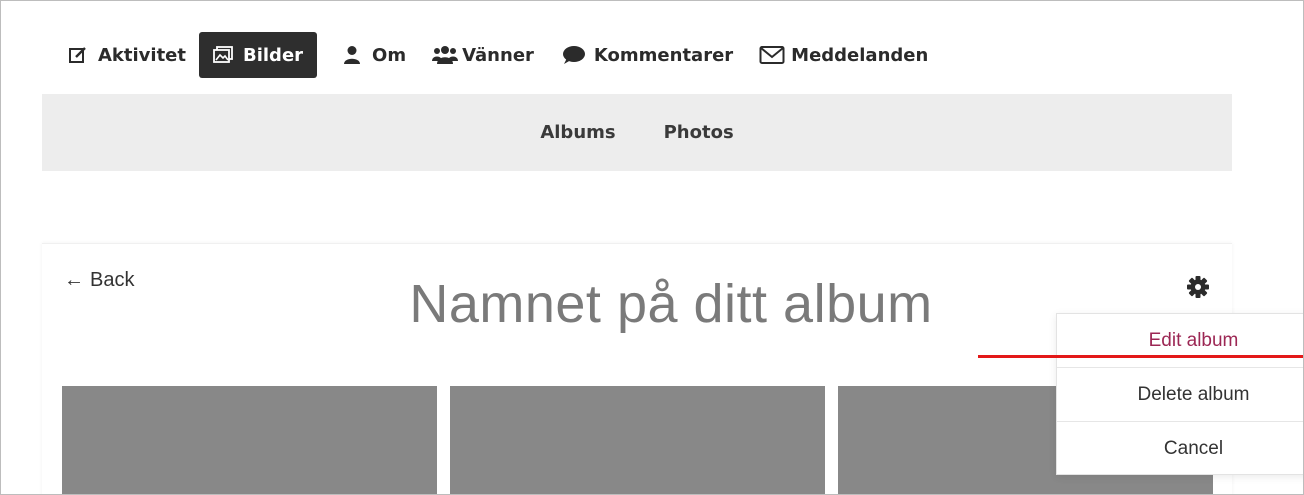 The height and width of the screenshot is (495, 1304). What do you see at coordinates (352, 55) in the screenshot?
I see `user-icon` at bounding box center [352, 55].